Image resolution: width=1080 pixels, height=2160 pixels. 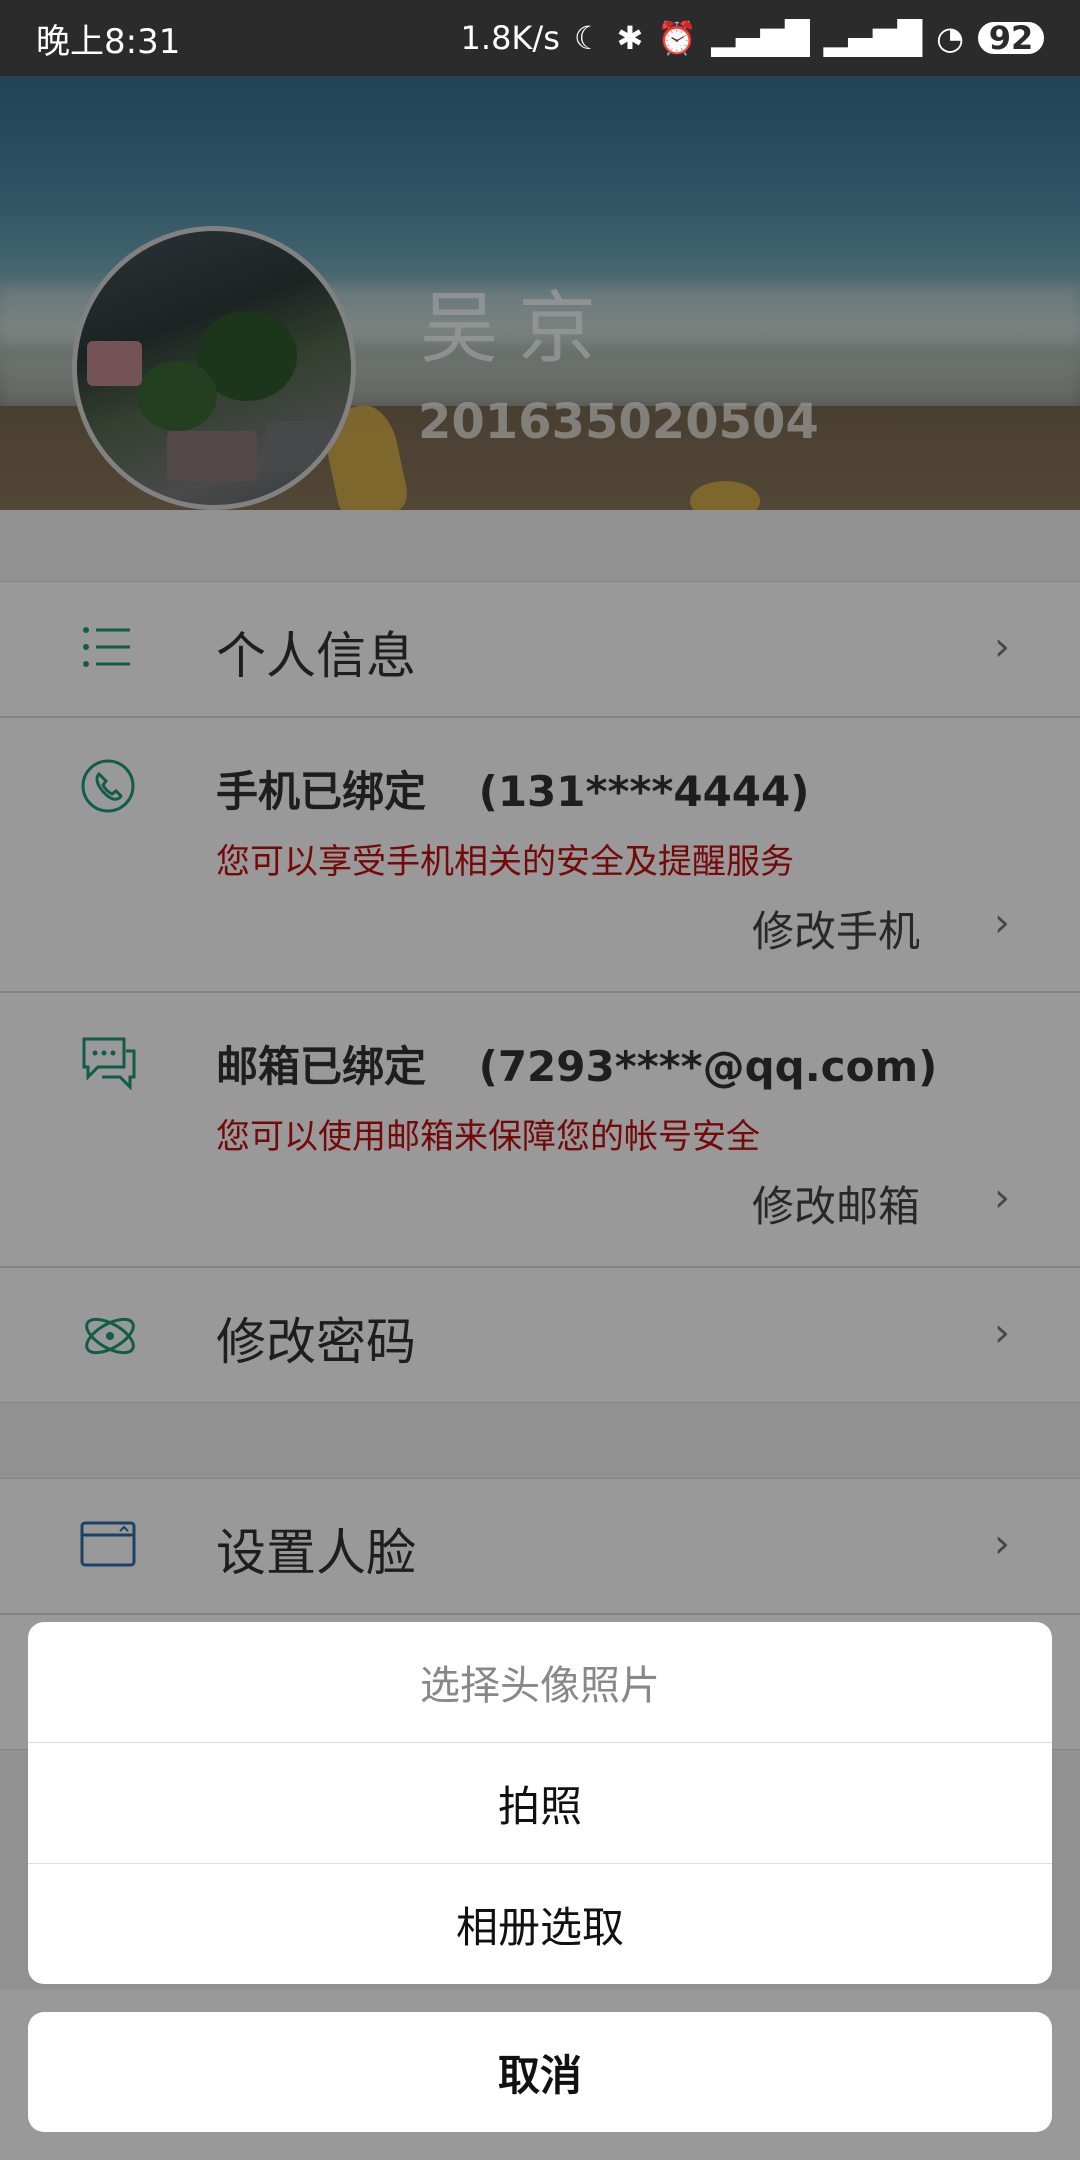 What do you see at coordinates (677, 38) in the screenshot?
I see `alarm-icon: ⏰` at bounding box center [677, 38].